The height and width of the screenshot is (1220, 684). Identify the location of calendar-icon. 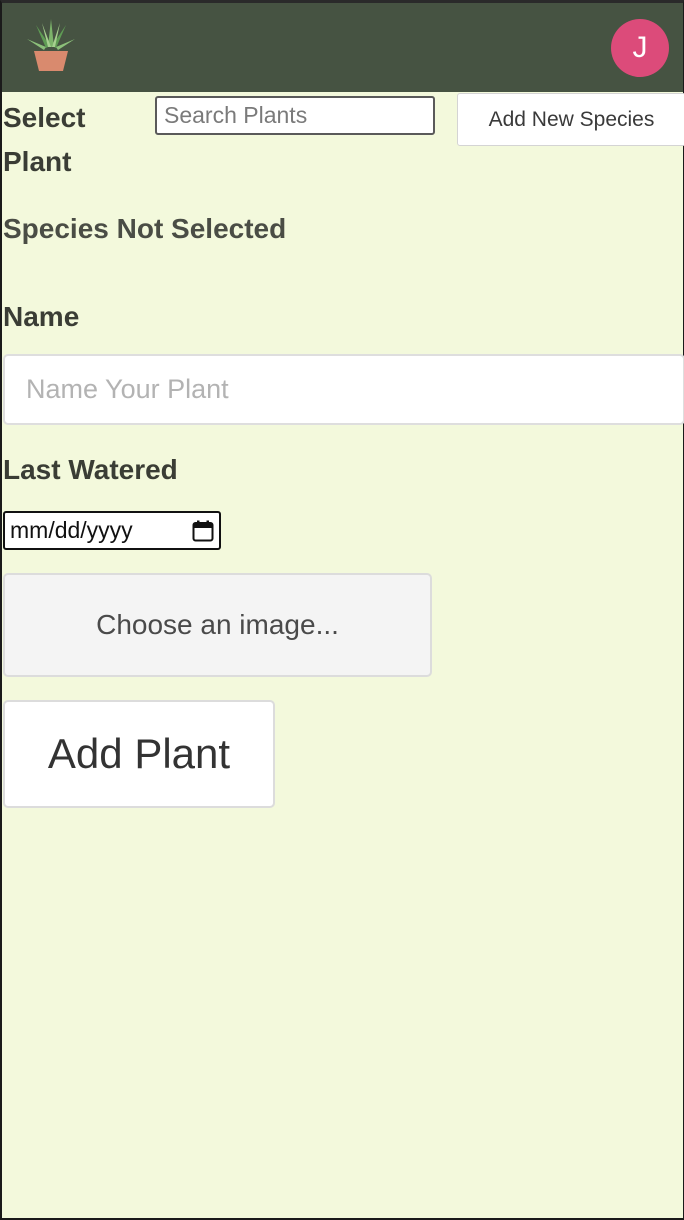
(203, 531).